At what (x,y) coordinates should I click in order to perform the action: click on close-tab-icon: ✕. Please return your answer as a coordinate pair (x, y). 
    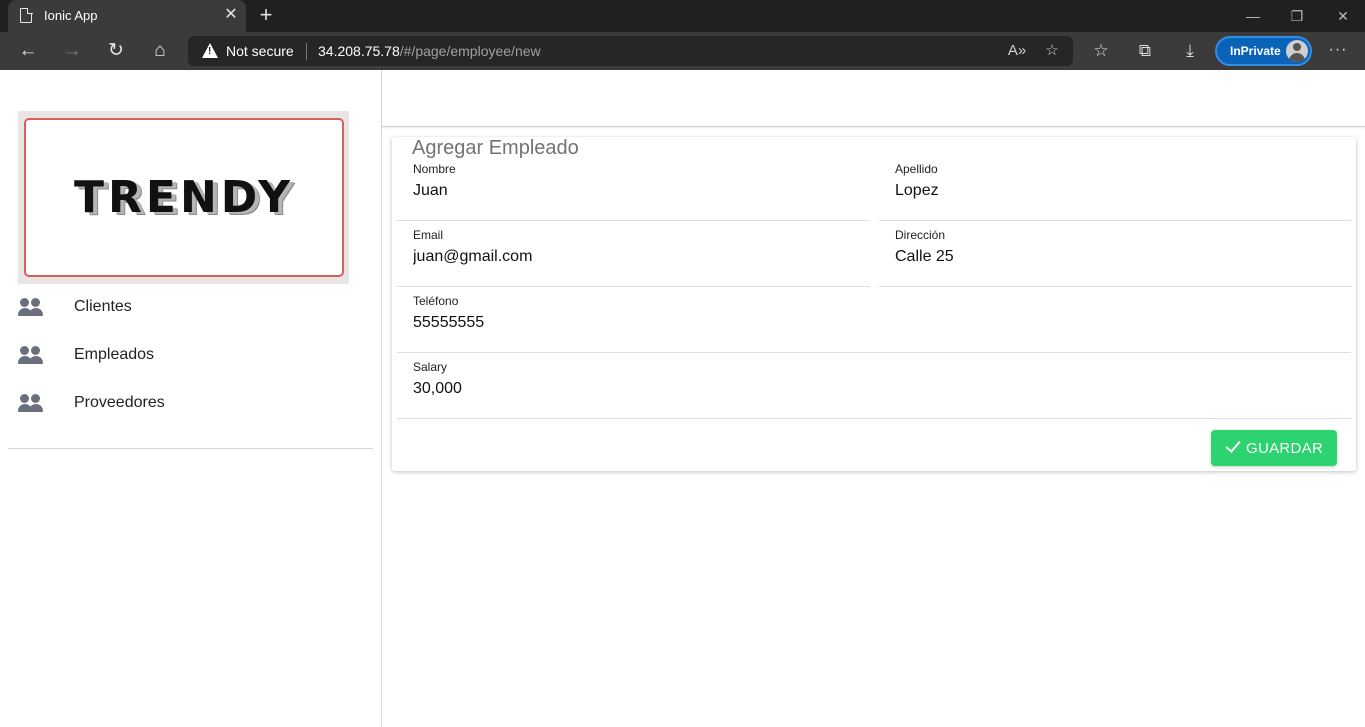
    Looking at the image, I should click on (231, 15).